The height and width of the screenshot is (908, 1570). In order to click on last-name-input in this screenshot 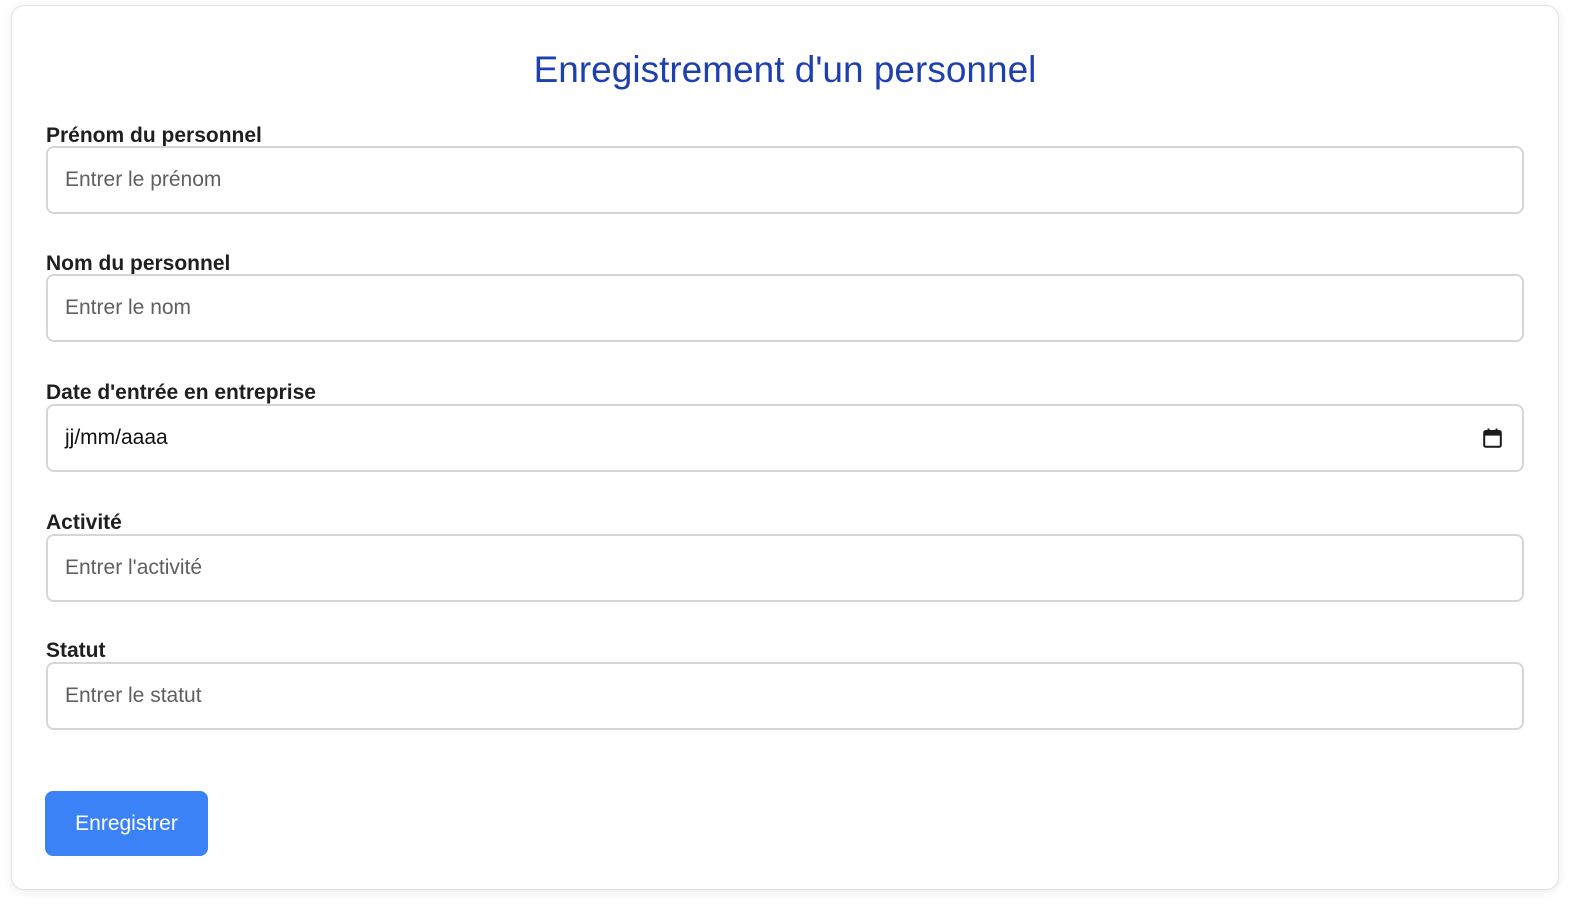, I will do `click(785, 308)`.